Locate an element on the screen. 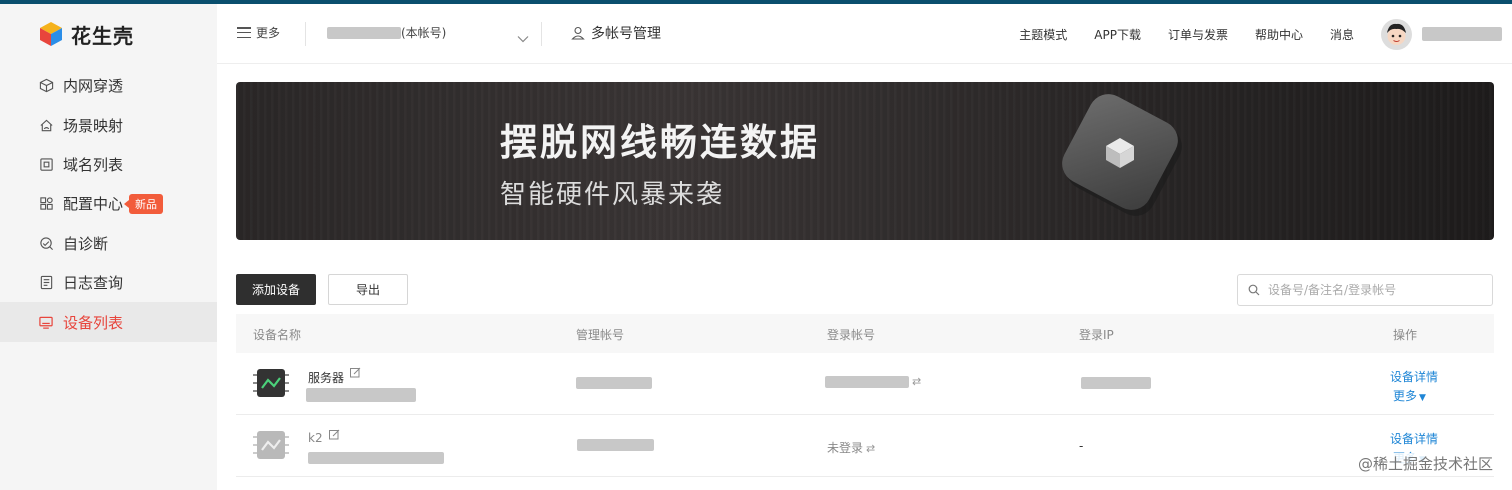 Image resolution: width=1512 pixels, height=490 pixels. messages-link: 消息 is located at coordinates (1342, 34).